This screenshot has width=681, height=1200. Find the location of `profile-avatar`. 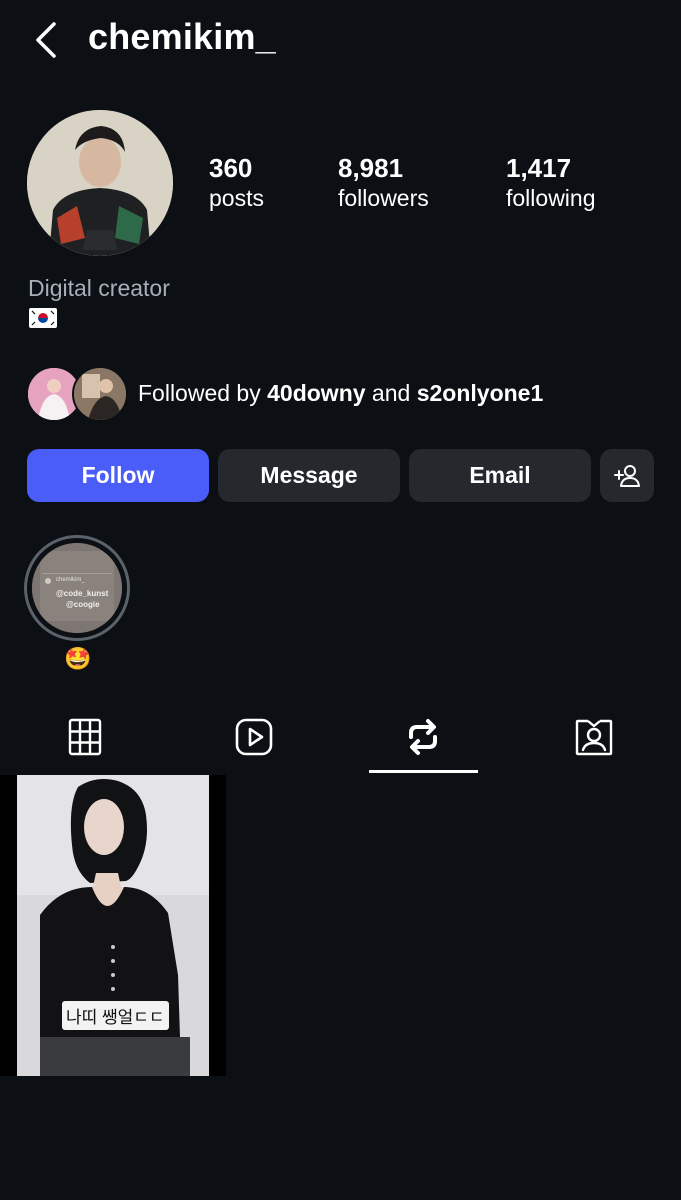

profile-avatar is located at coordinates (100, 183).